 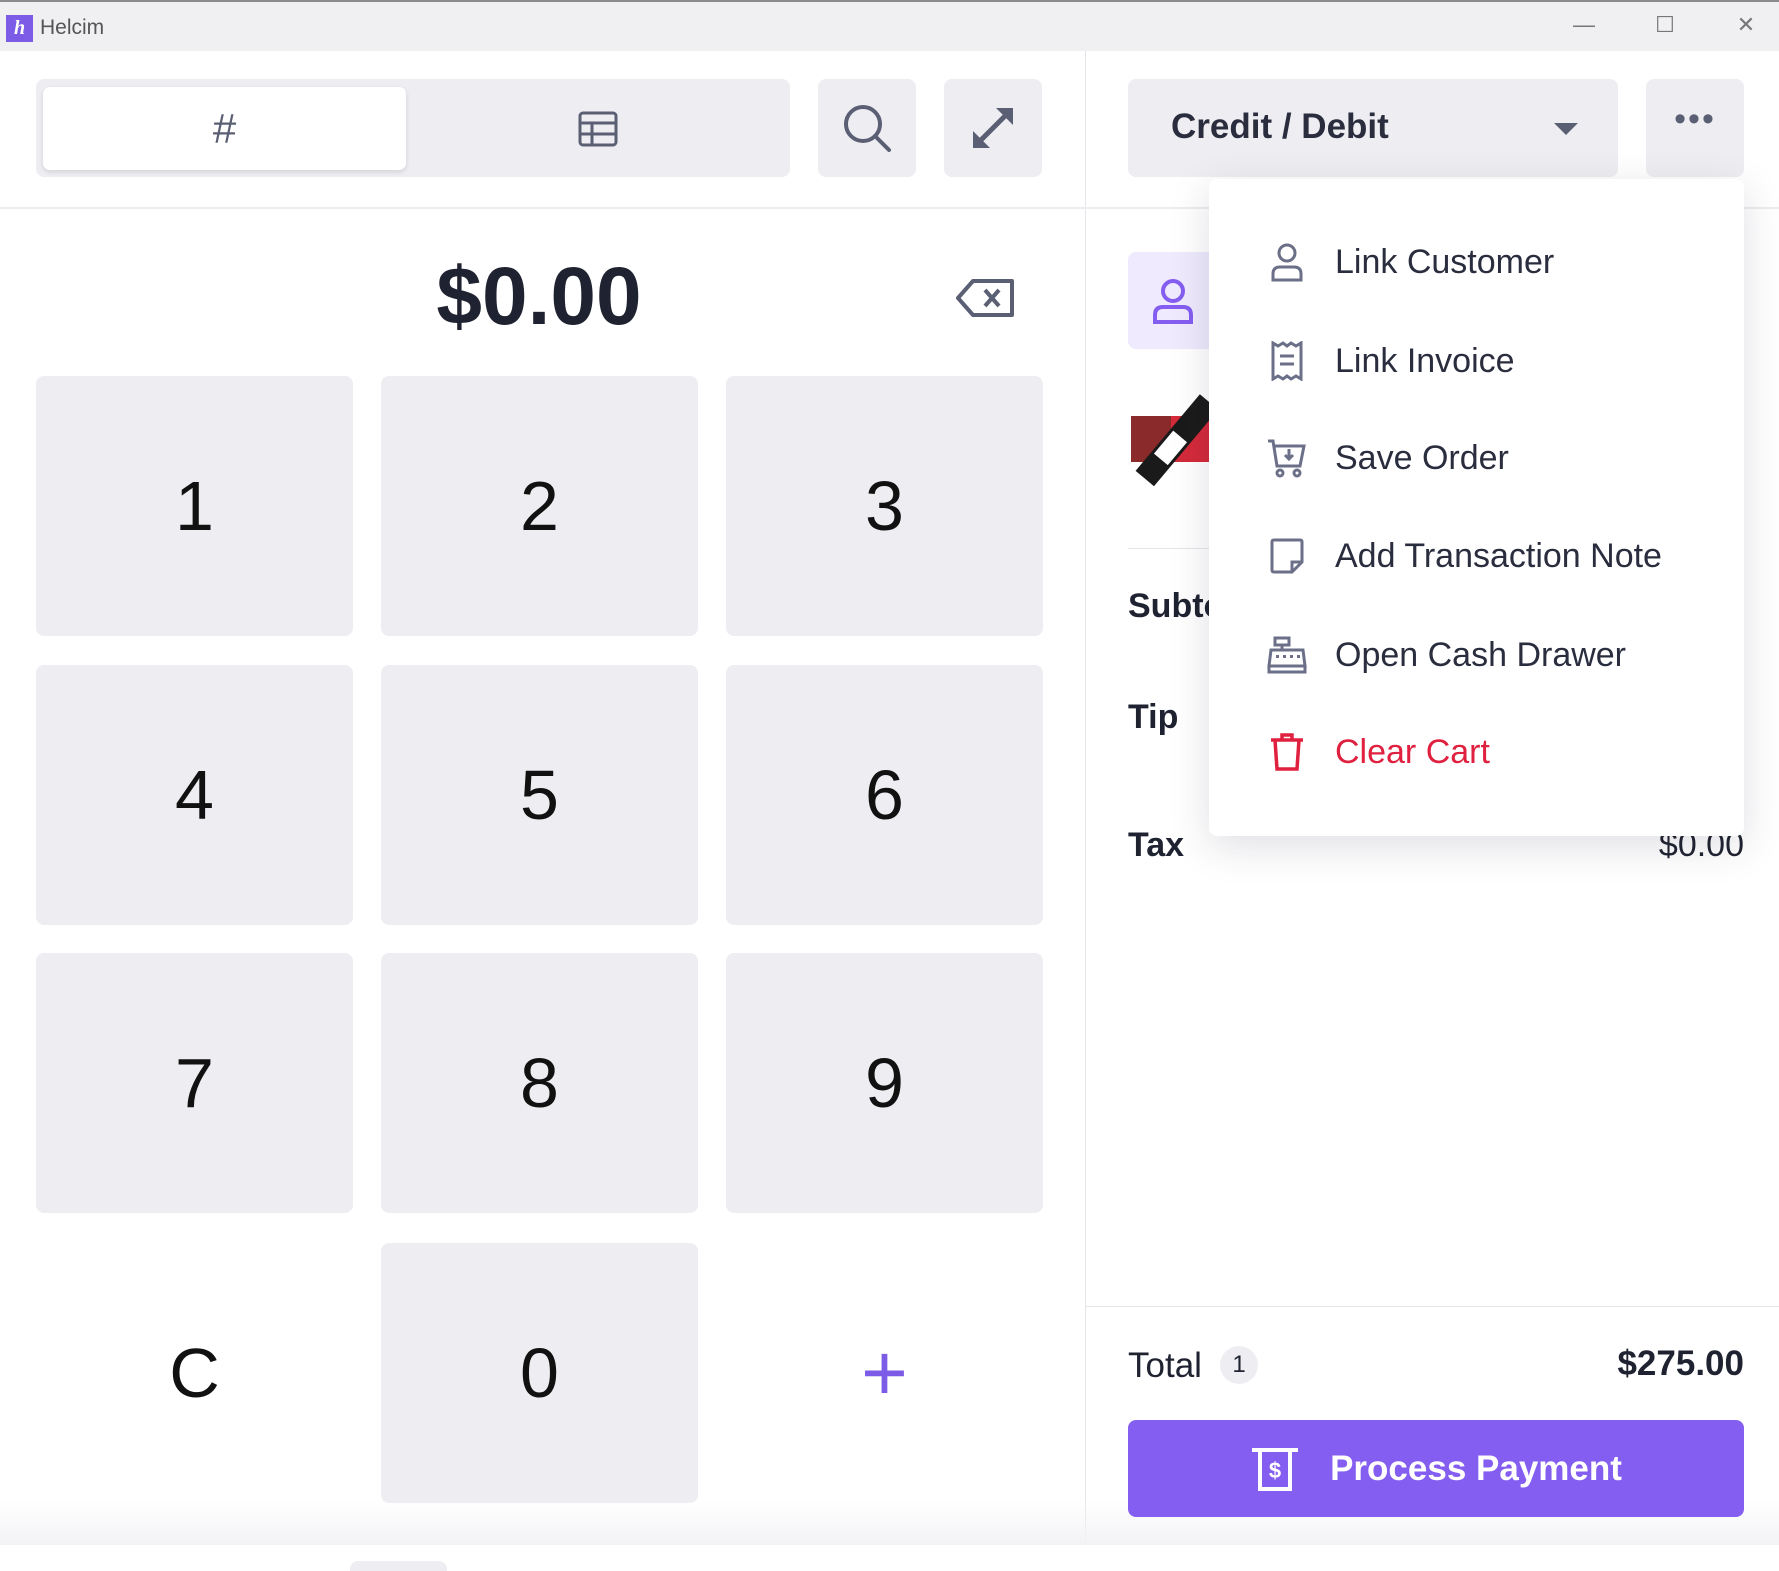 I want to click on maximize-button: ☐, so click(x=1665, y=27).